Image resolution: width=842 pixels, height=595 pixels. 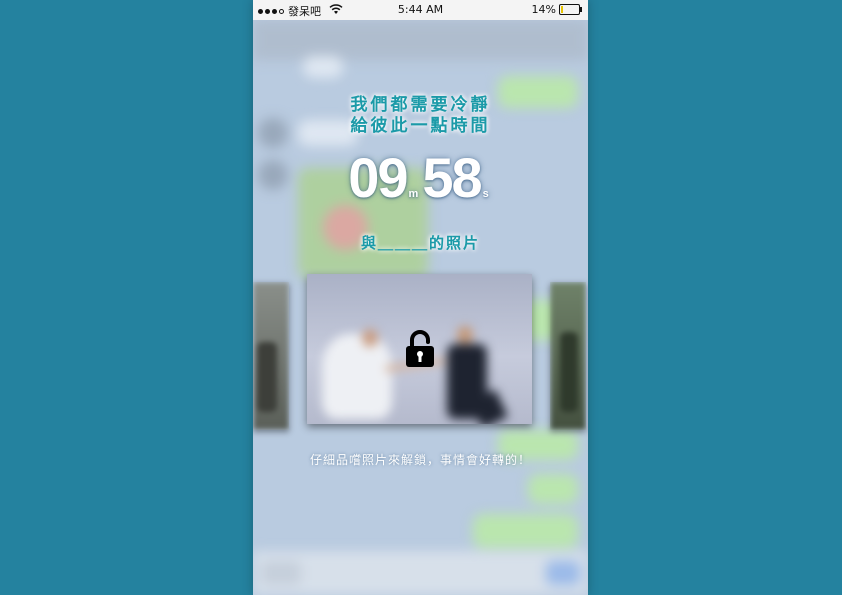 I want to click on unlock-hint: 仔細品嚐照片來解鎖，事情會好轉的！, so click(x=420, y=460).